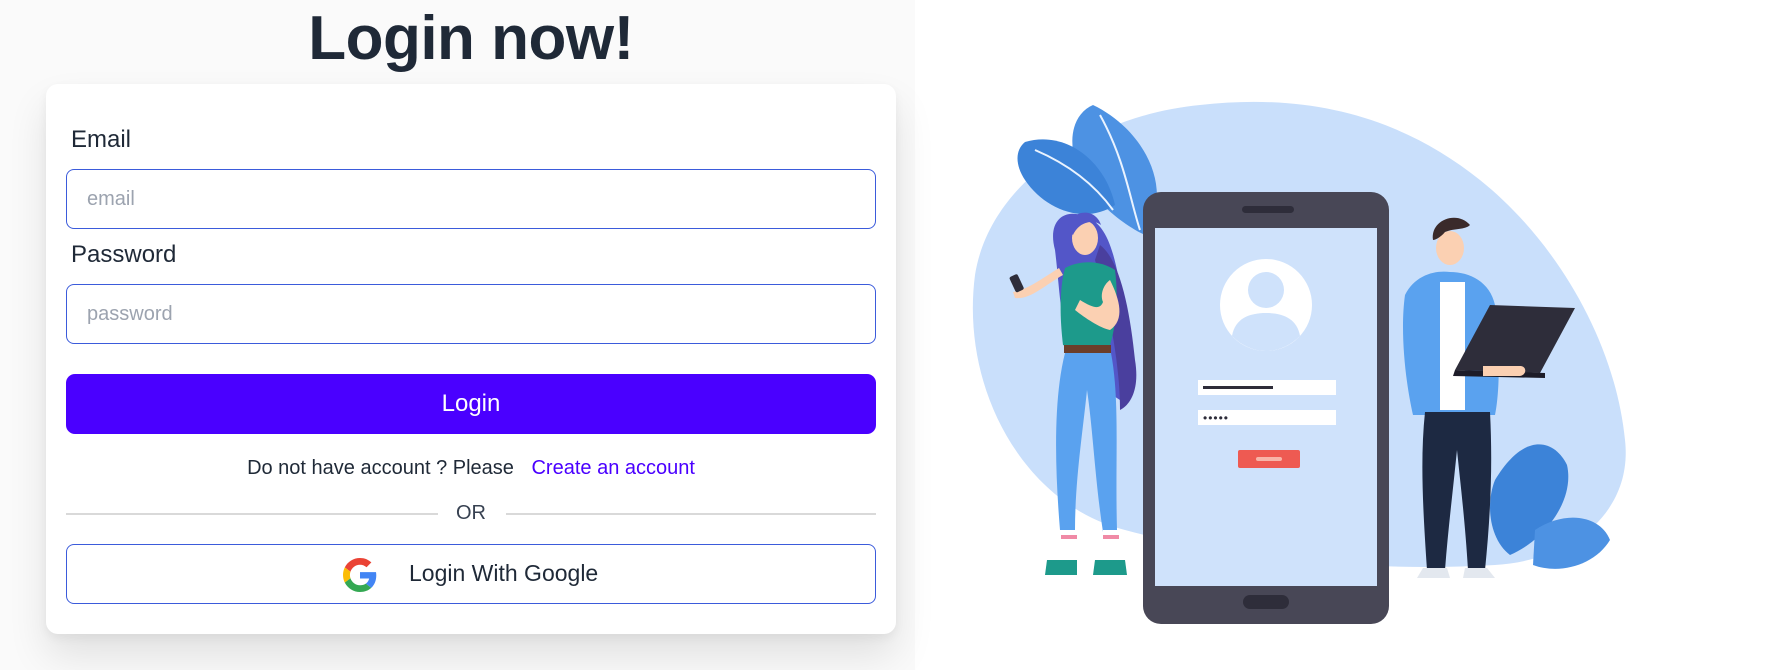 The image size is (1789, 670). Describe the element at coordinates (691, 514) in the screenshot. I see `divider-line-right` at that location.